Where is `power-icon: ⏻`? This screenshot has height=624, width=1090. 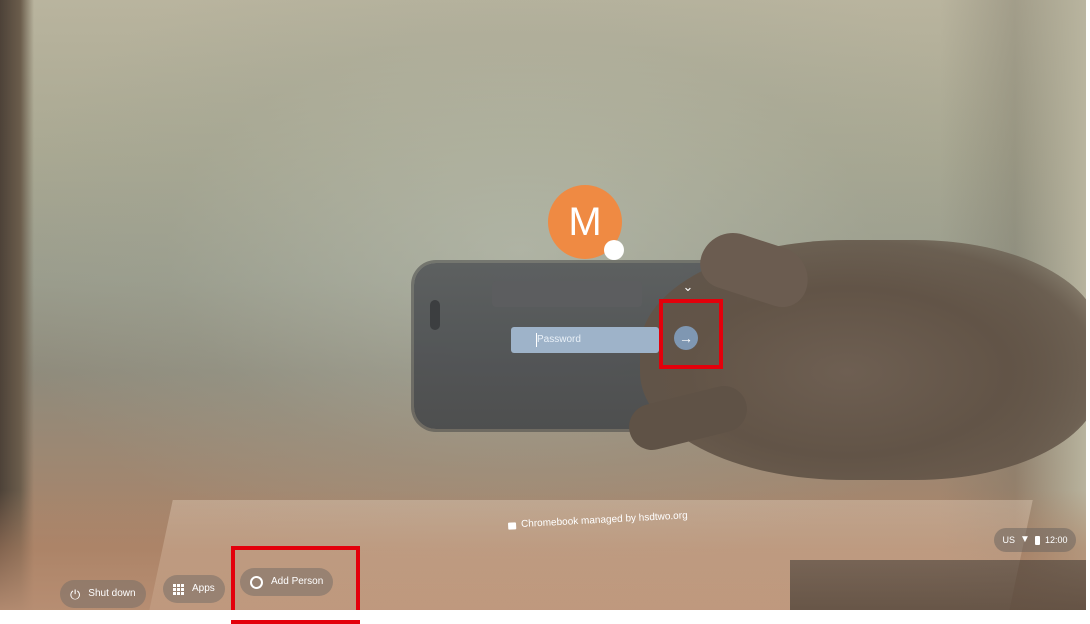
power-icon: ⏻ is located at coordinates (75, 594).